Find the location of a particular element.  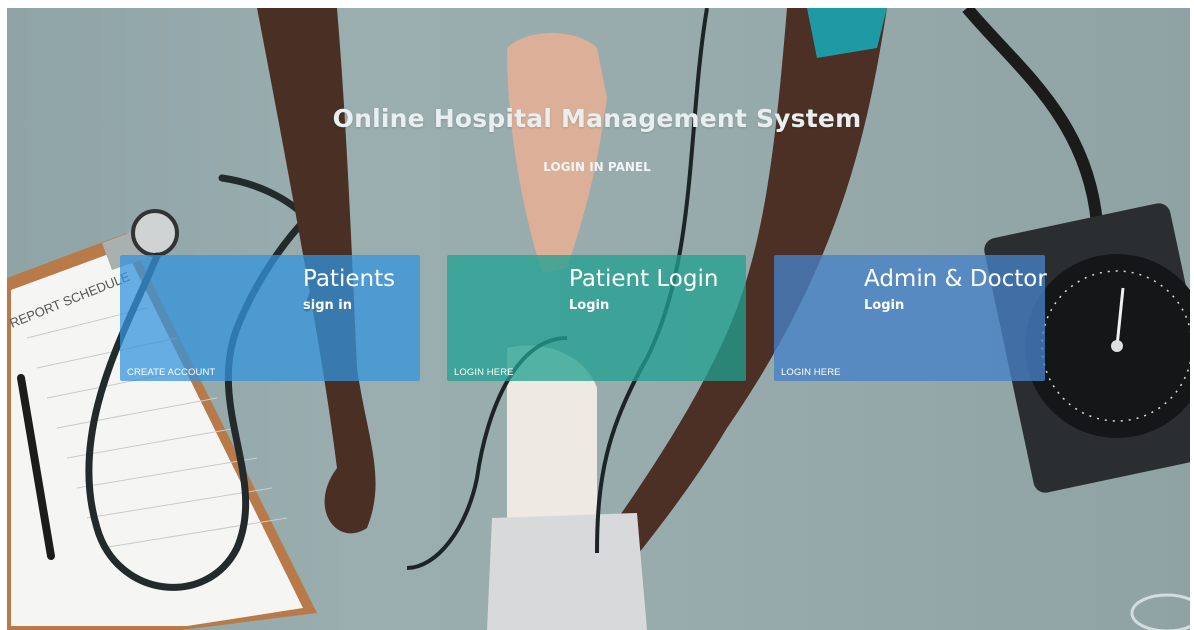

card-heading: Patients is located at coordinates (349, 279).